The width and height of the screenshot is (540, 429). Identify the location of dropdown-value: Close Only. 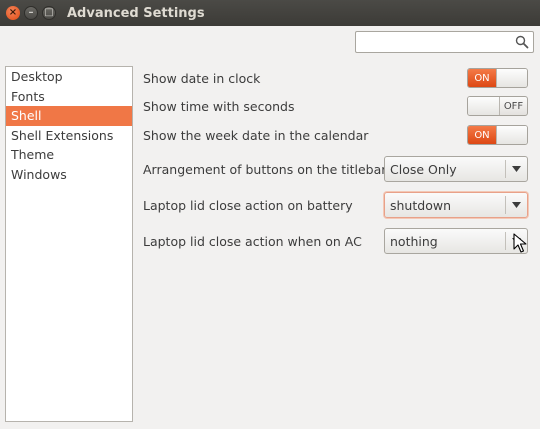
(423, 169).